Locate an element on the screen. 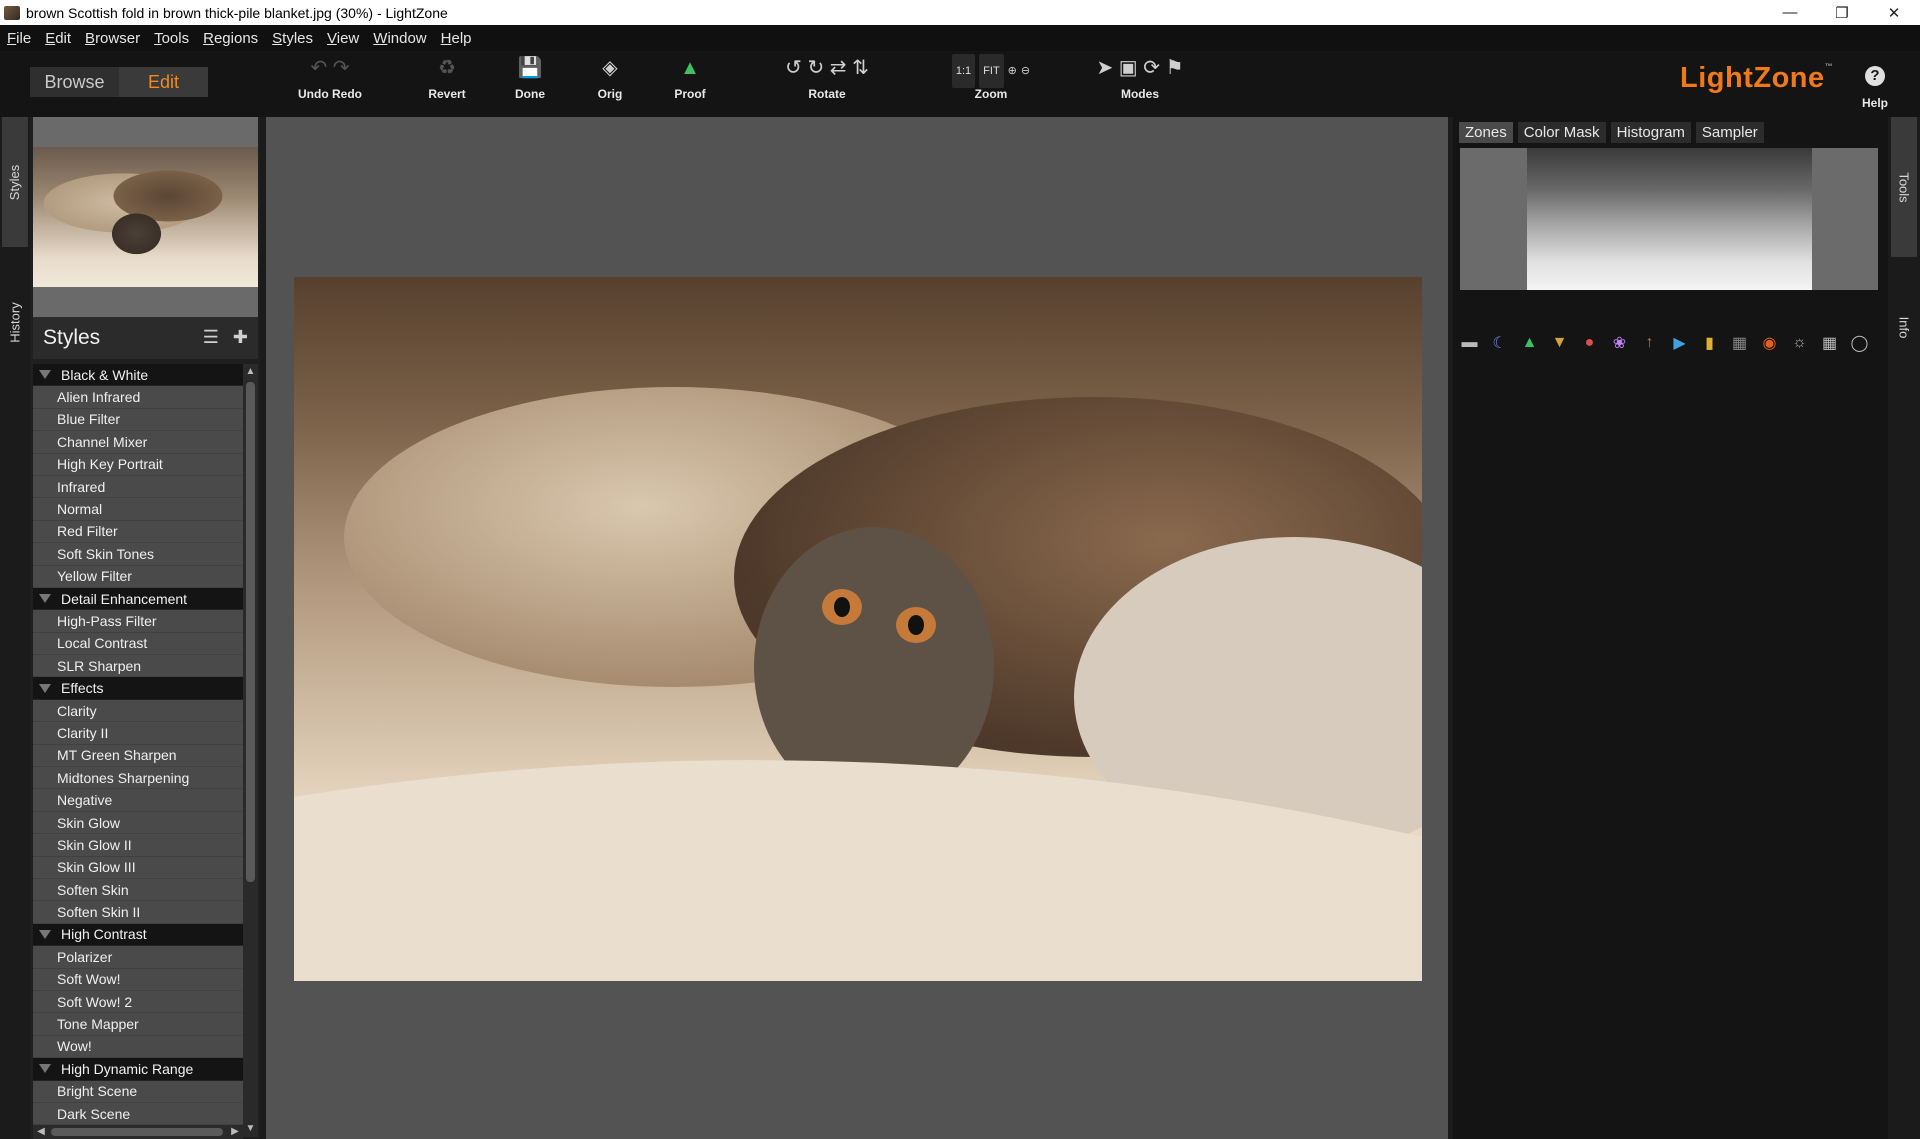 The width and height of the screenshot is (1920, 1139). add-style-icon: ✚ is located at coordinates (240, 337).